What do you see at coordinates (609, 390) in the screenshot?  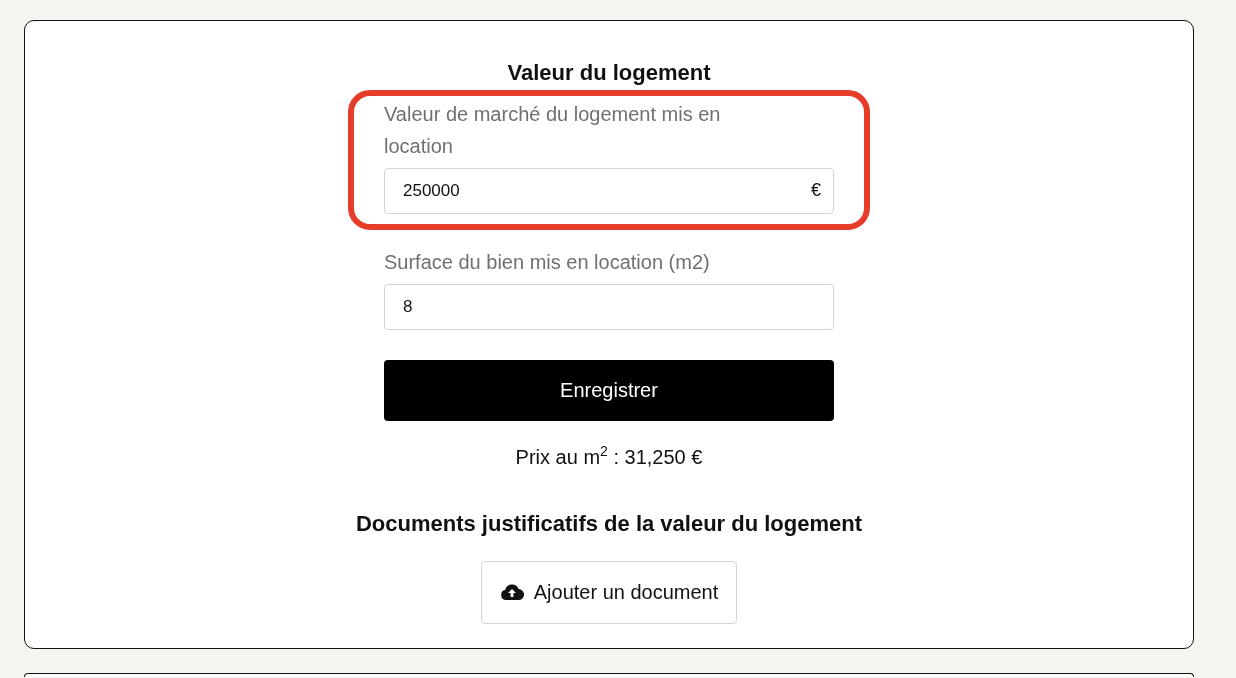 I see `save-button: Enregistrer` at bounding box center [609, 390].